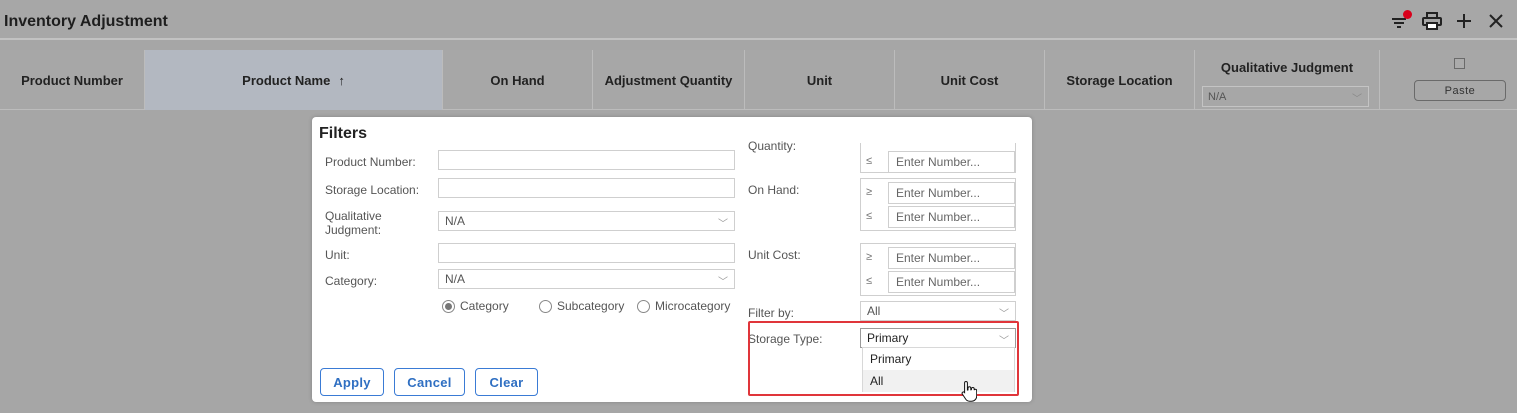 The width and height of the screenshot is (1517, 413). Describe the element at coordinates (883, 358) in the screenshot. I see `annotation-highlight-box` at that location.